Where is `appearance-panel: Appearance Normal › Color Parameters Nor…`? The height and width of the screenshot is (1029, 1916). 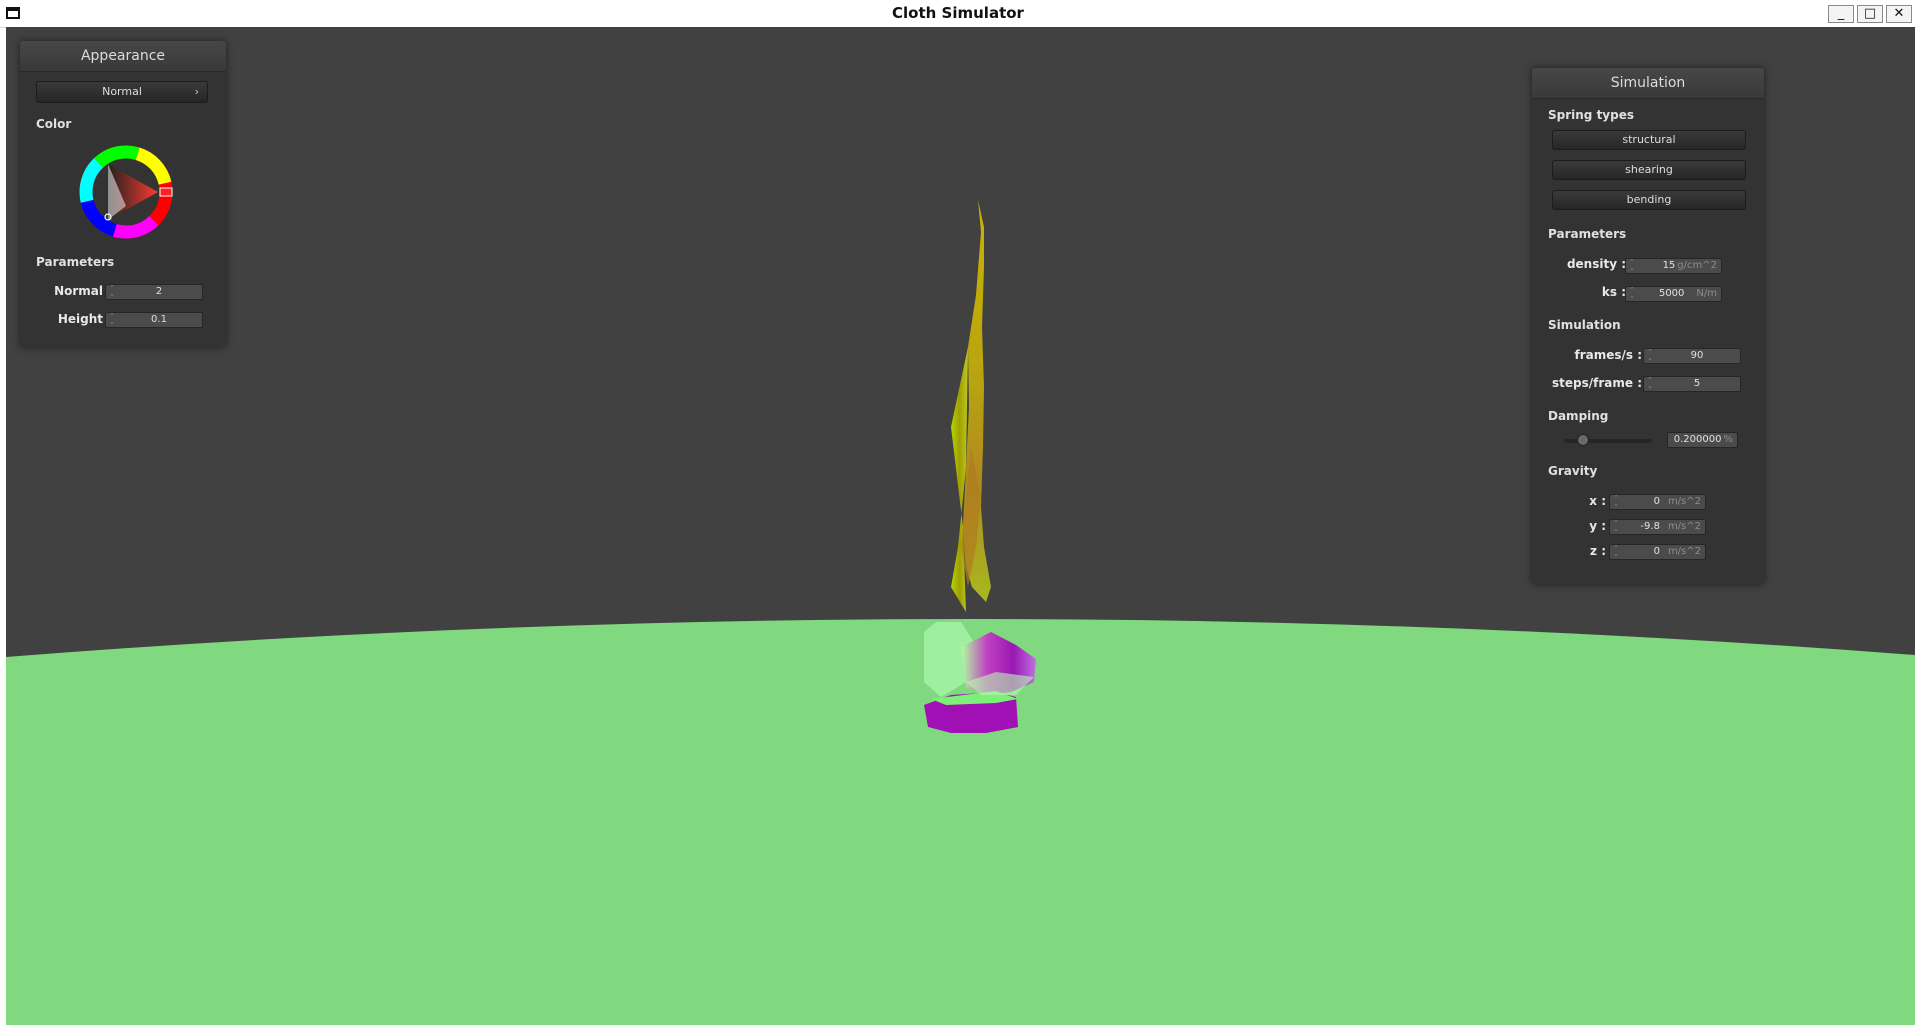 appearance-panel: Appearance Normal › Color Parameters Nor… is located at coordinates (123, 194).